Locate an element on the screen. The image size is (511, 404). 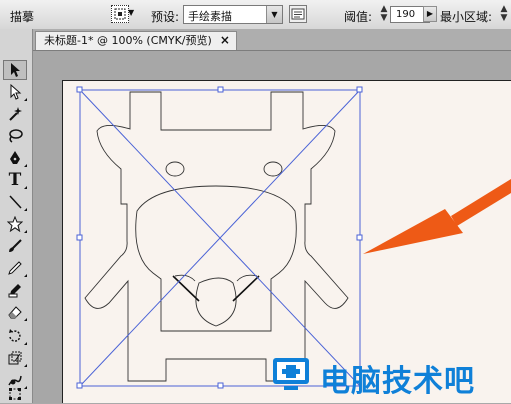
preset-value: 手绘素描 is located at coordinates (210, 16).